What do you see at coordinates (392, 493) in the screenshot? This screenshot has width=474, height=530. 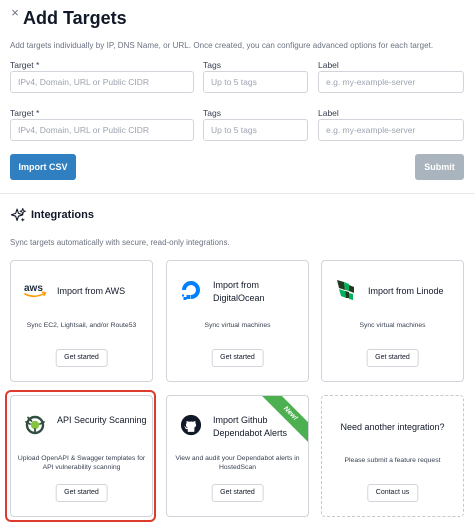 I see `contact-us-button: Contact us` at bounding box center [392, 493].